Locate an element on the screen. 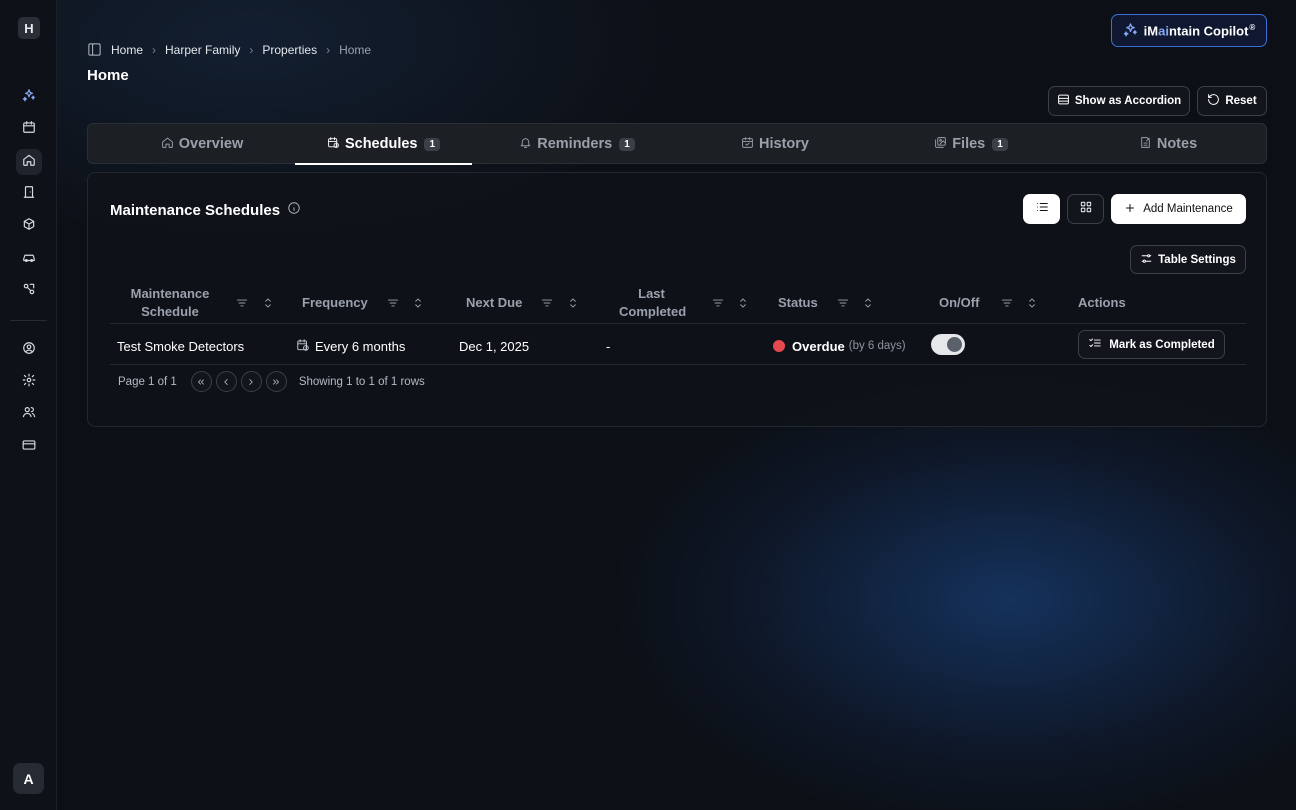 The height and width of the screenshot is (810, 1296). calendar-icon is located at coordinates (29, 129).